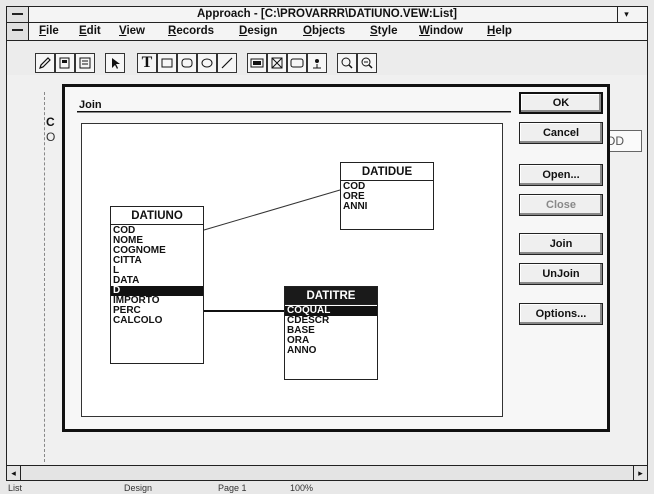 Image resolution: width=654 pixels, height=494 pixels. Describe the element at coordinates (45, 63) in the screenshot. I see `pencil-icon` at that location.